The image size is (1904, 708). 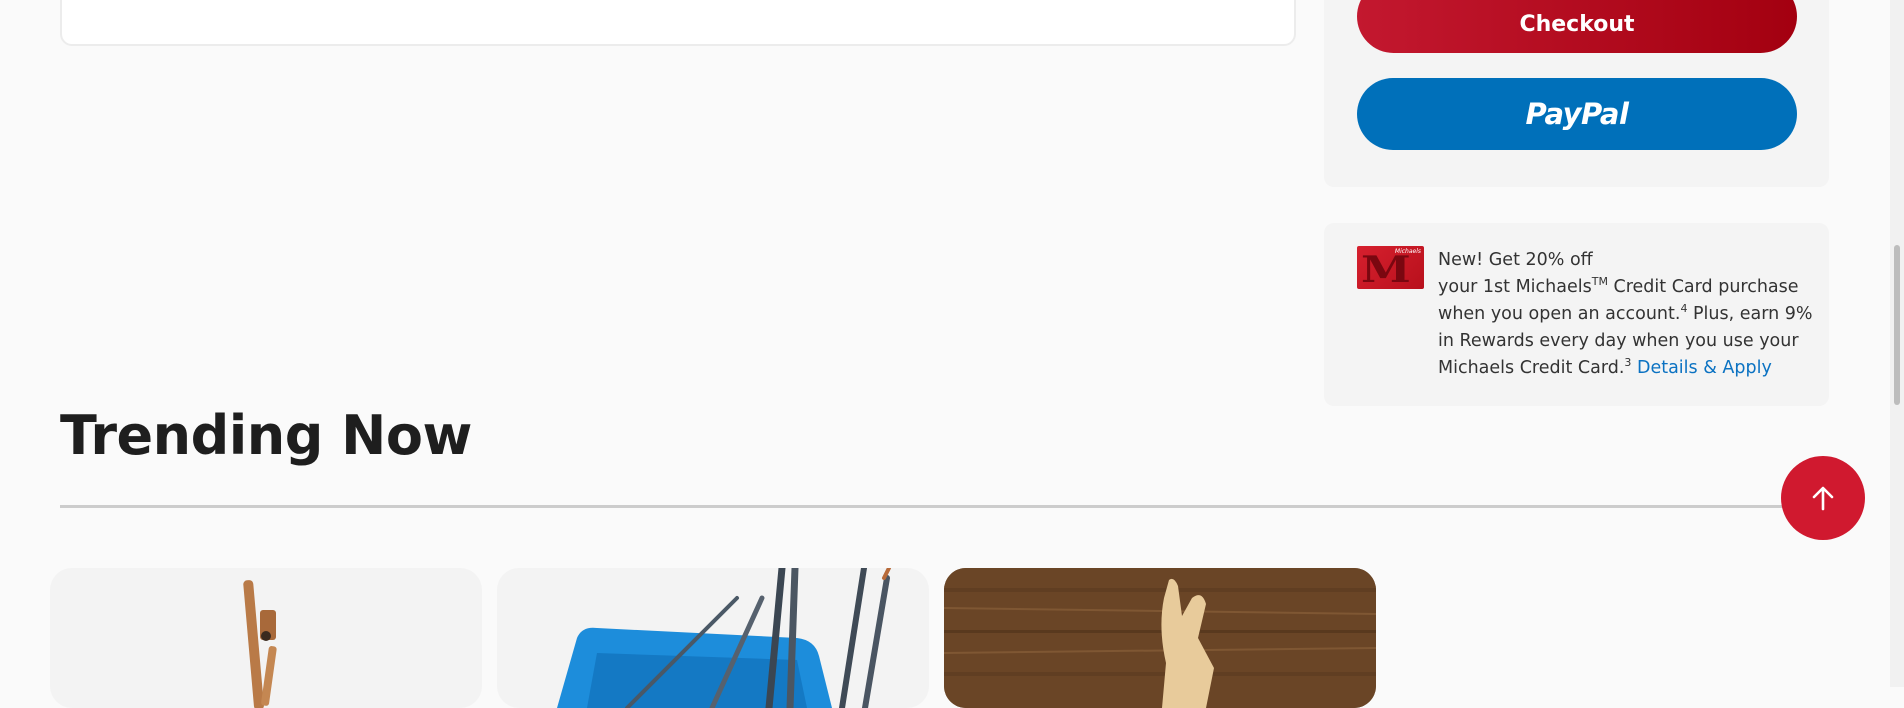 What do you see at coordinates (1599, 282) in the screenshot?
I see `trademark: TM` at bounding box center [1599, 282].